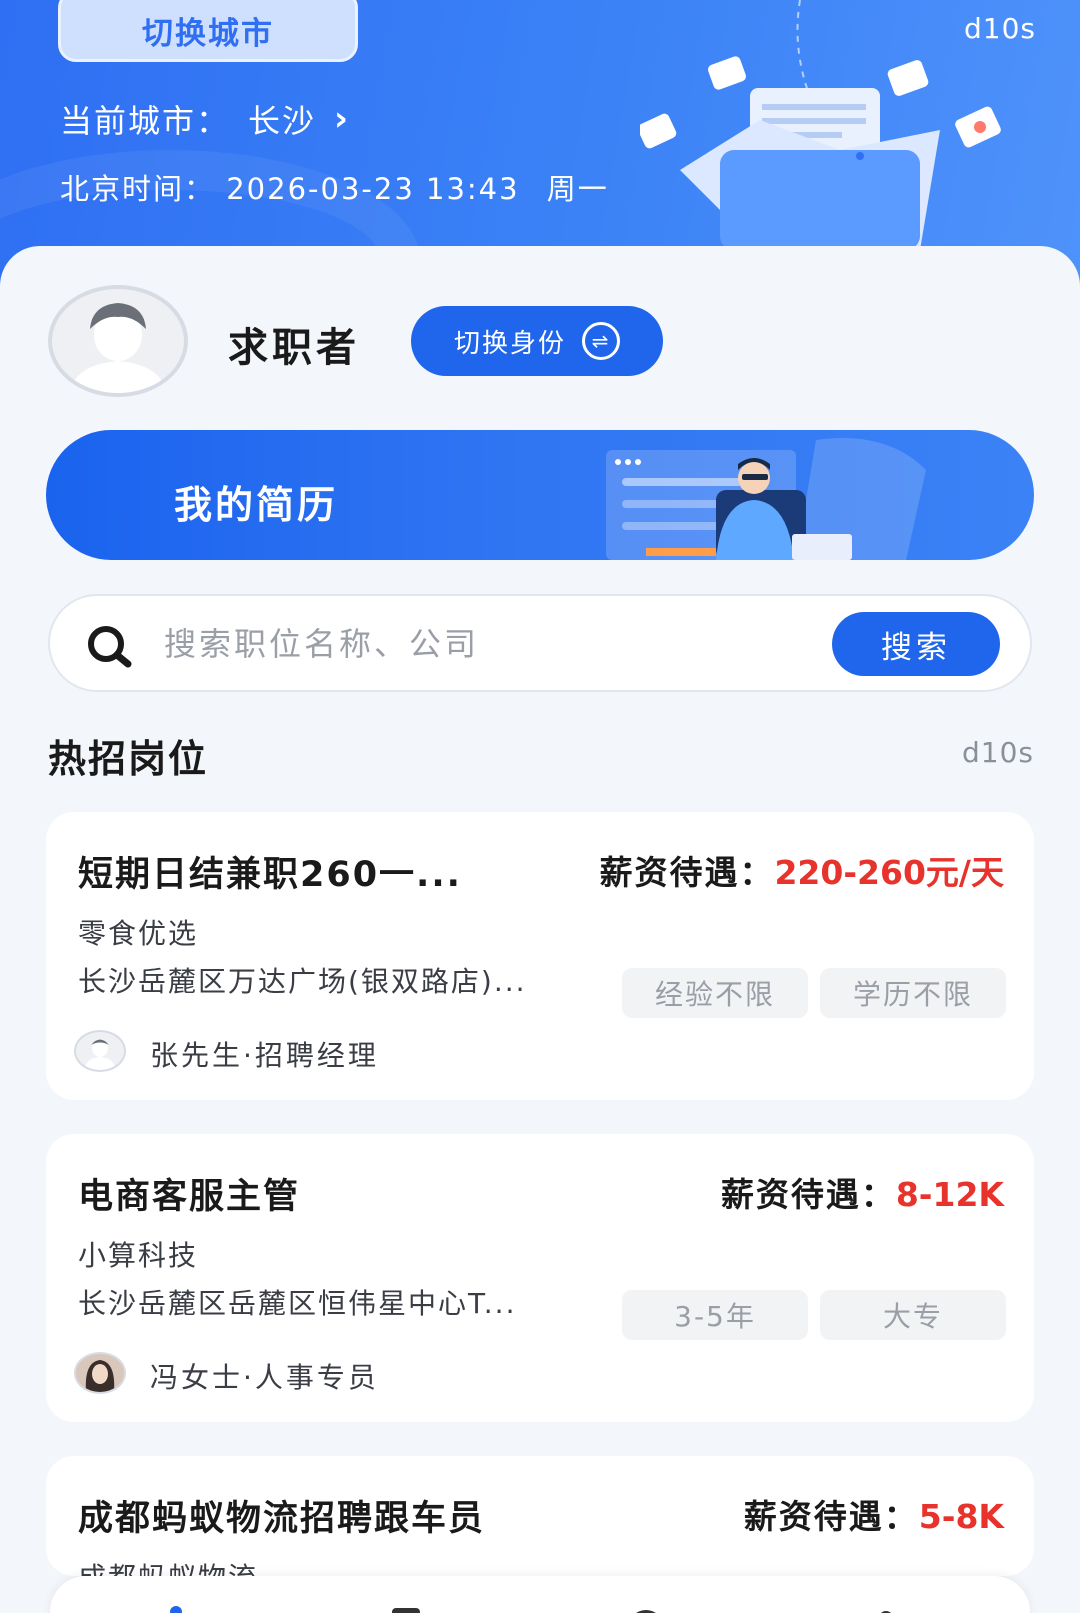 Image resolution: width=1080 pixels, height=1613 pixels. I want to click on hot-jobs-code: d10s, so click(998, 752).